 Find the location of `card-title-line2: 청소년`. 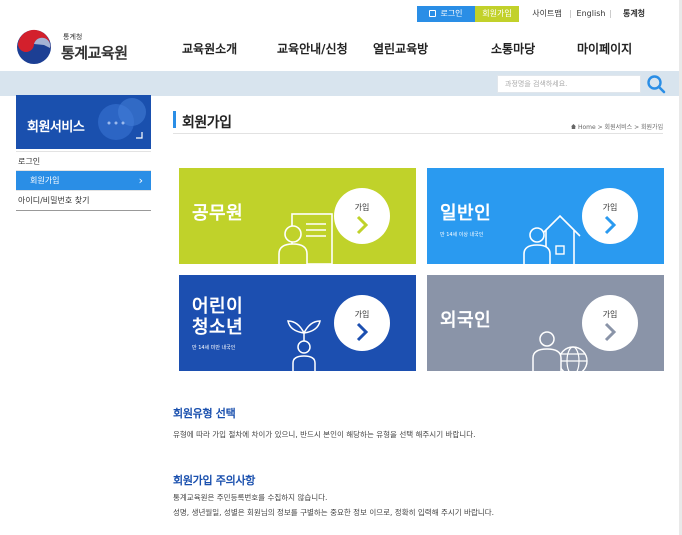

card-title-line2: 청소년 is located at coordinates (218, 327).